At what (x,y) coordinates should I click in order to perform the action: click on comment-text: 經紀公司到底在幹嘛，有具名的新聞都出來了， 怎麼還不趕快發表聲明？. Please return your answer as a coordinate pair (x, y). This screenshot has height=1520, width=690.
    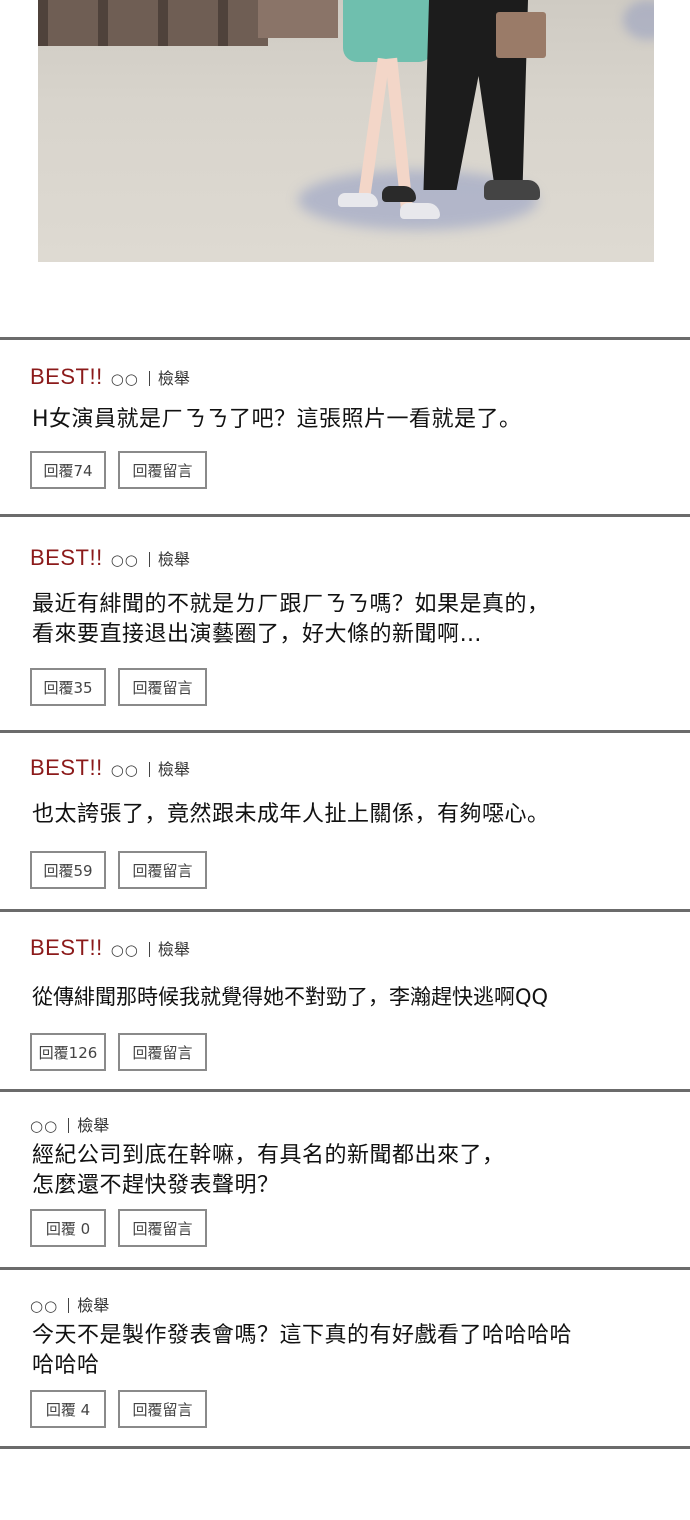
    Looking at the image, I should click on (268, 1170).